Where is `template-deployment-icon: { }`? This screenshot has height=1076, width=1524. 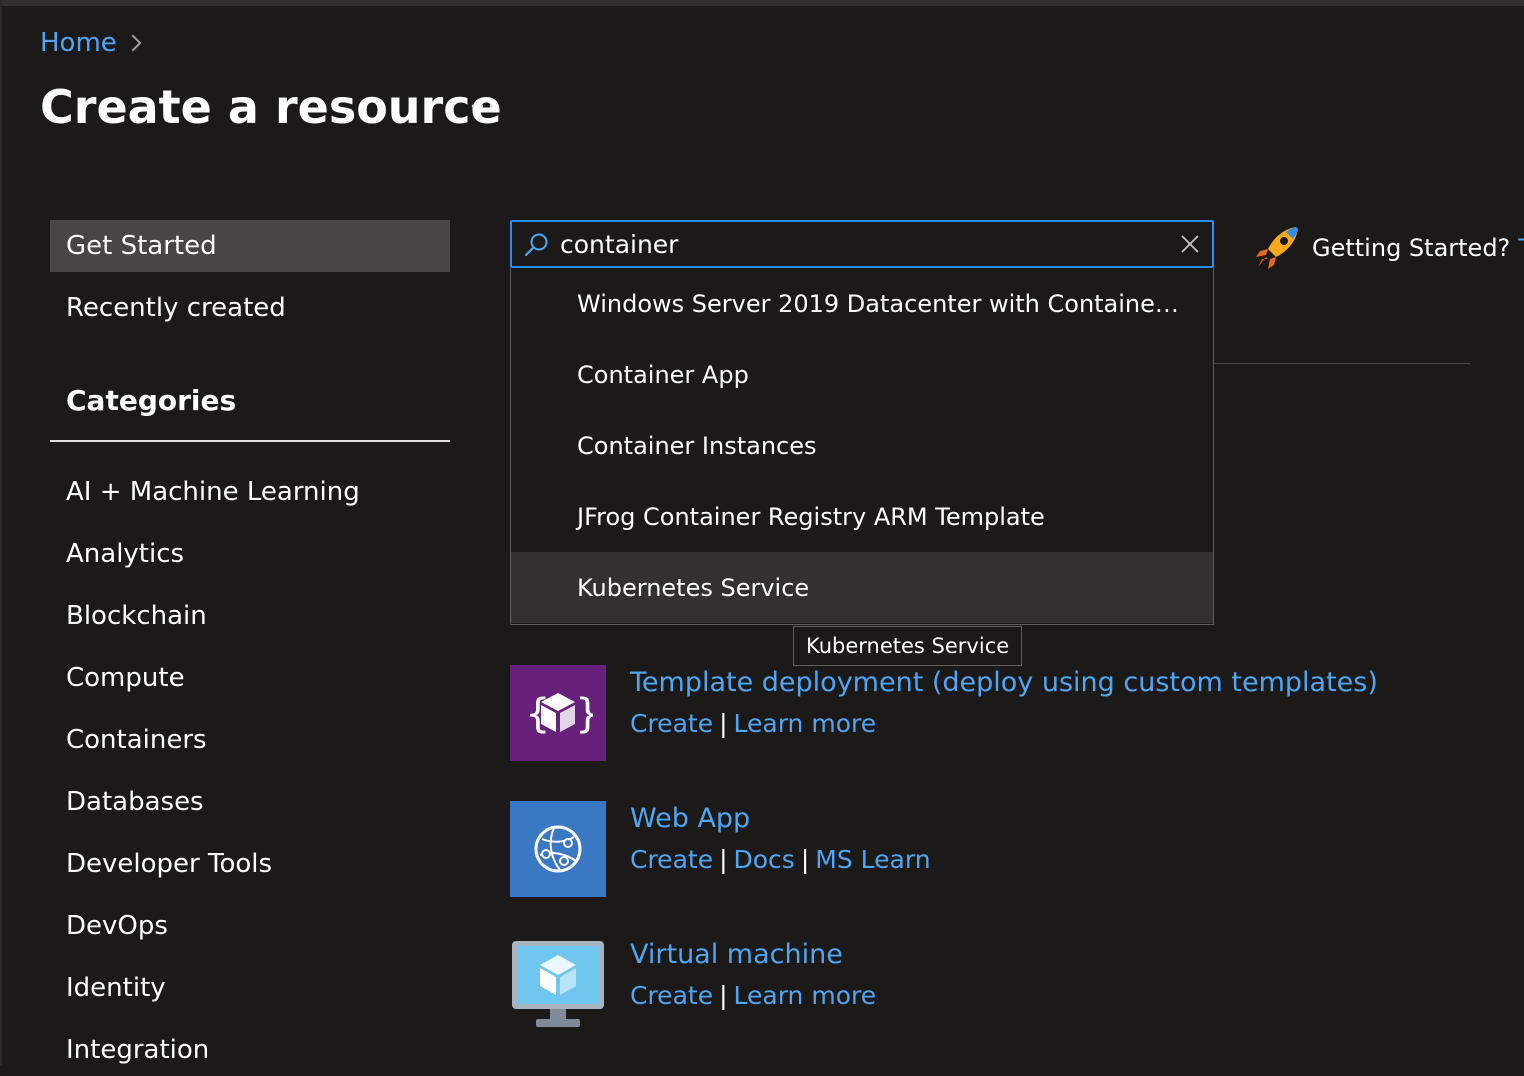
template-deployment-icon: { } is located at coordinates (558, 713).